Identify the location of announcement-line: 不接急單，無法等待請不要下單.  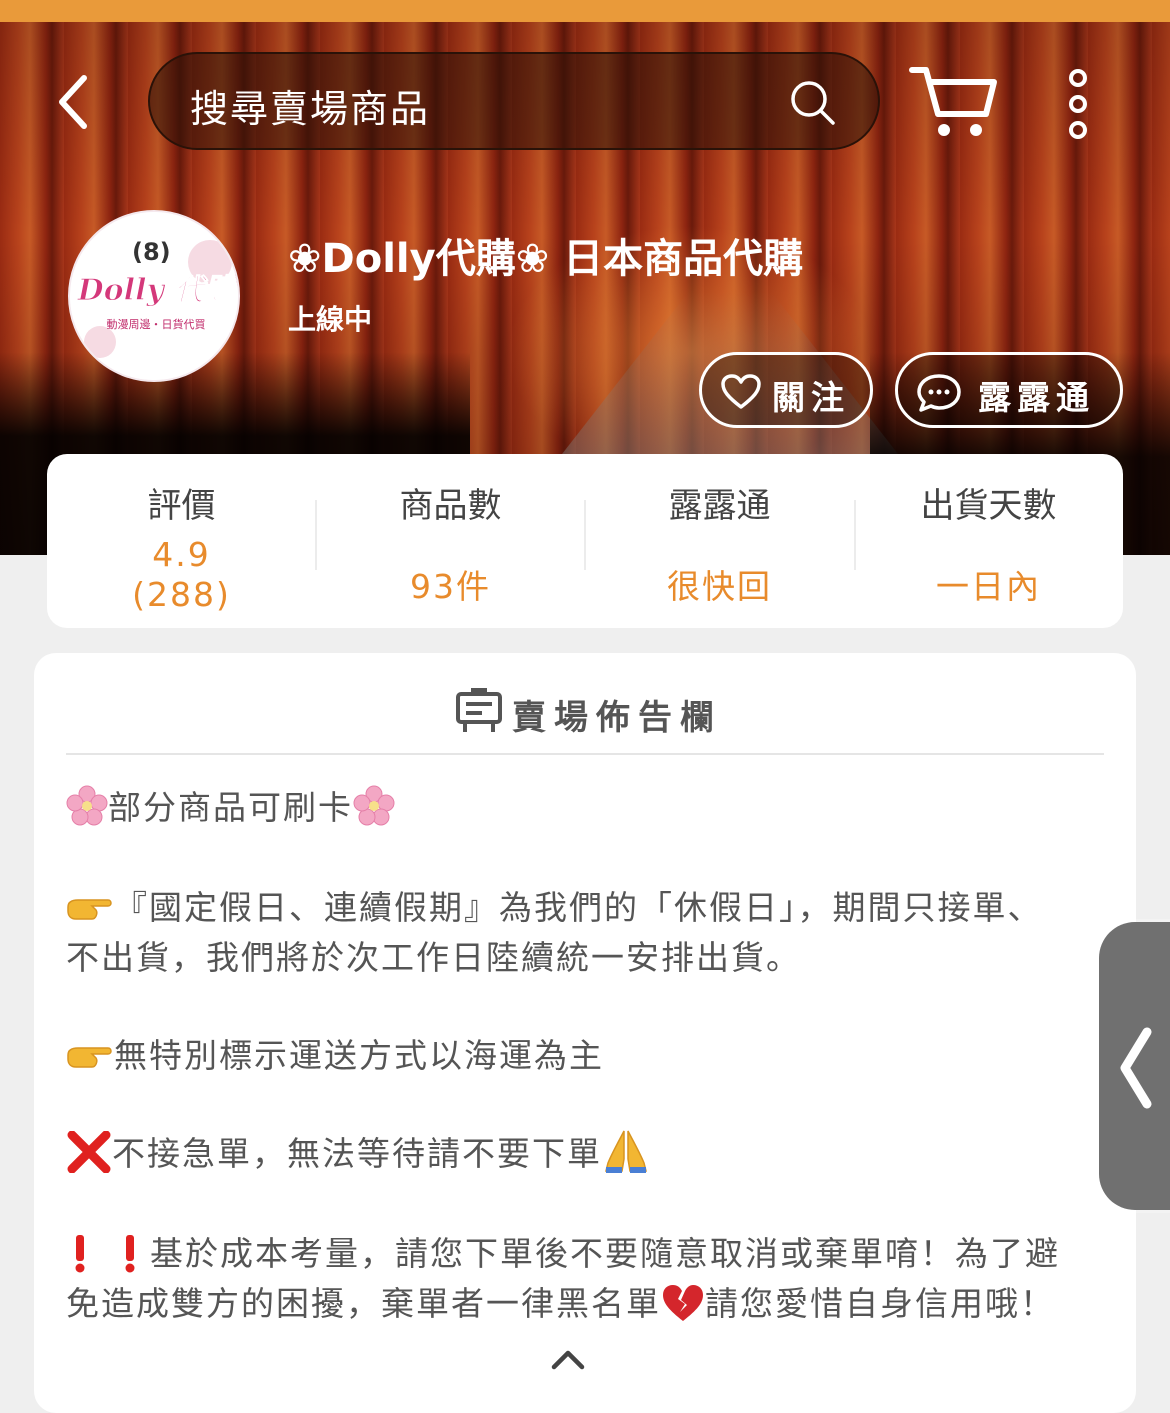
(586, 1151).